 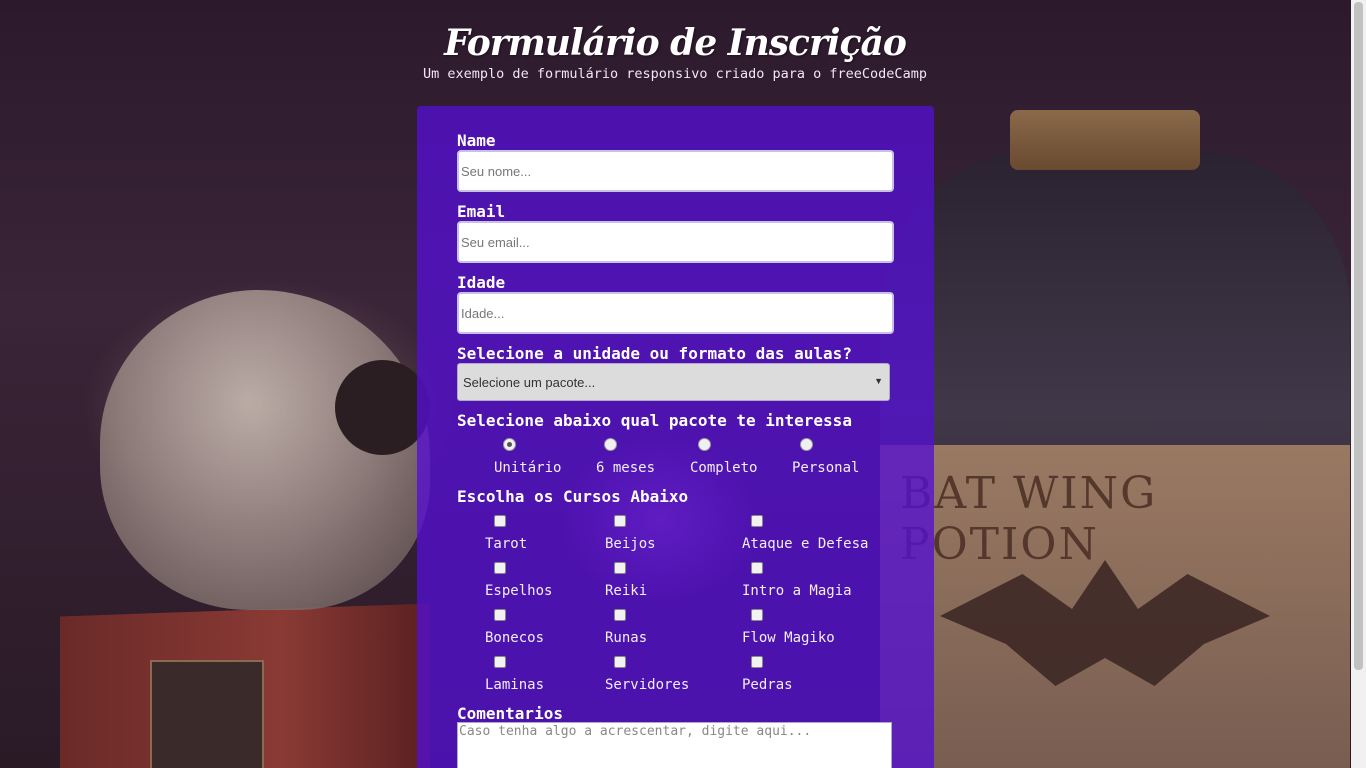 I want to click on course-checkbox-espelhos, so click(x=500, y=568).